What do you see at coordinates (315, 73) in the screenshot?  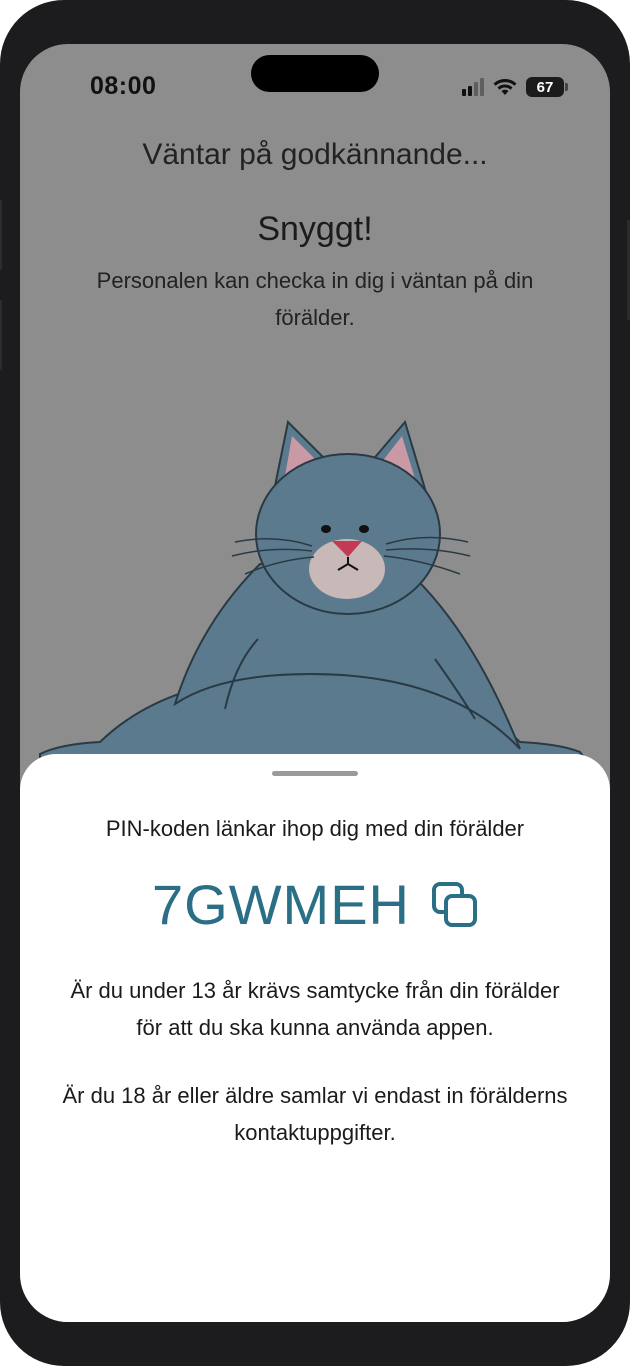 I see `dynamic-island` at bounding box center [315, 73].